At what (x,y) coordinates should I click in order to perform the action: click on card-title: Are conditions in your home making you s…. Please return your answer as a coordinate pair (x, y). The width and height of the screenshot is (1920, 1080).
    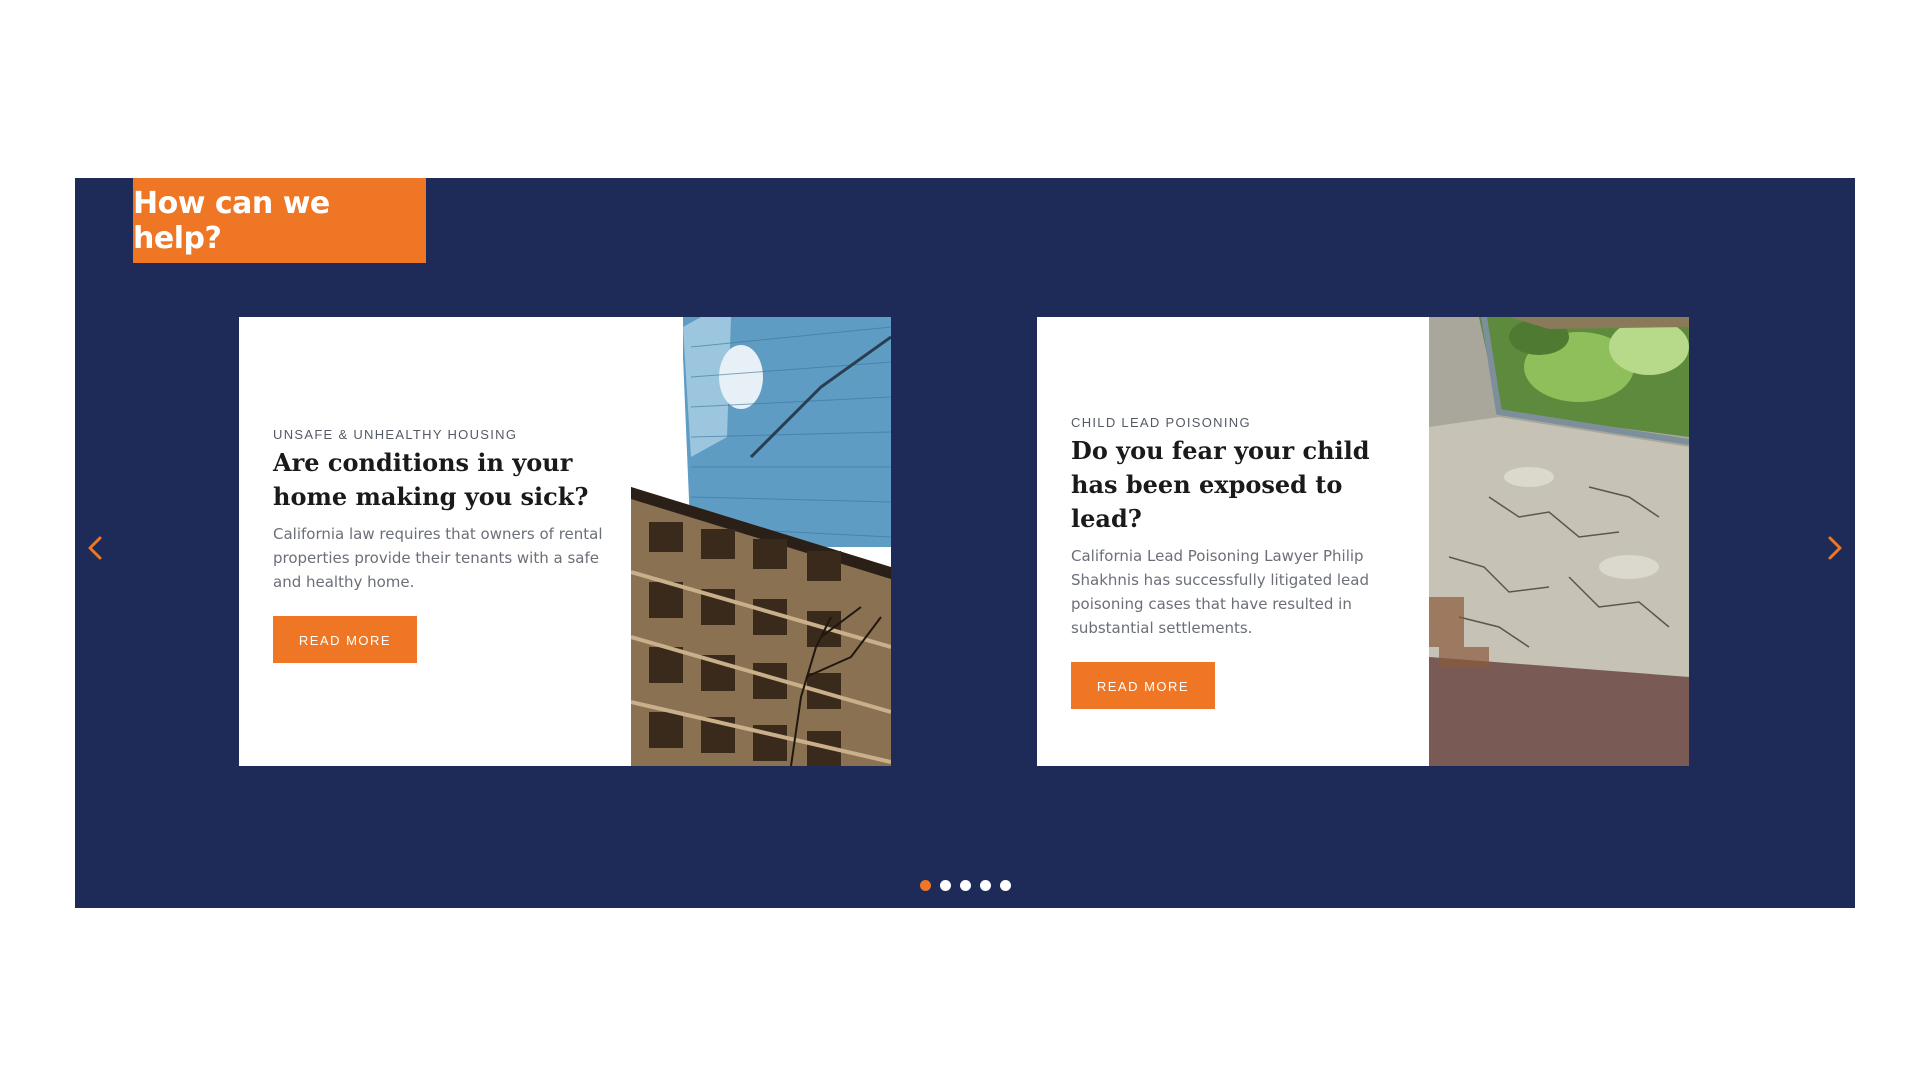
    Looking at the image, I should click on (431, 479).